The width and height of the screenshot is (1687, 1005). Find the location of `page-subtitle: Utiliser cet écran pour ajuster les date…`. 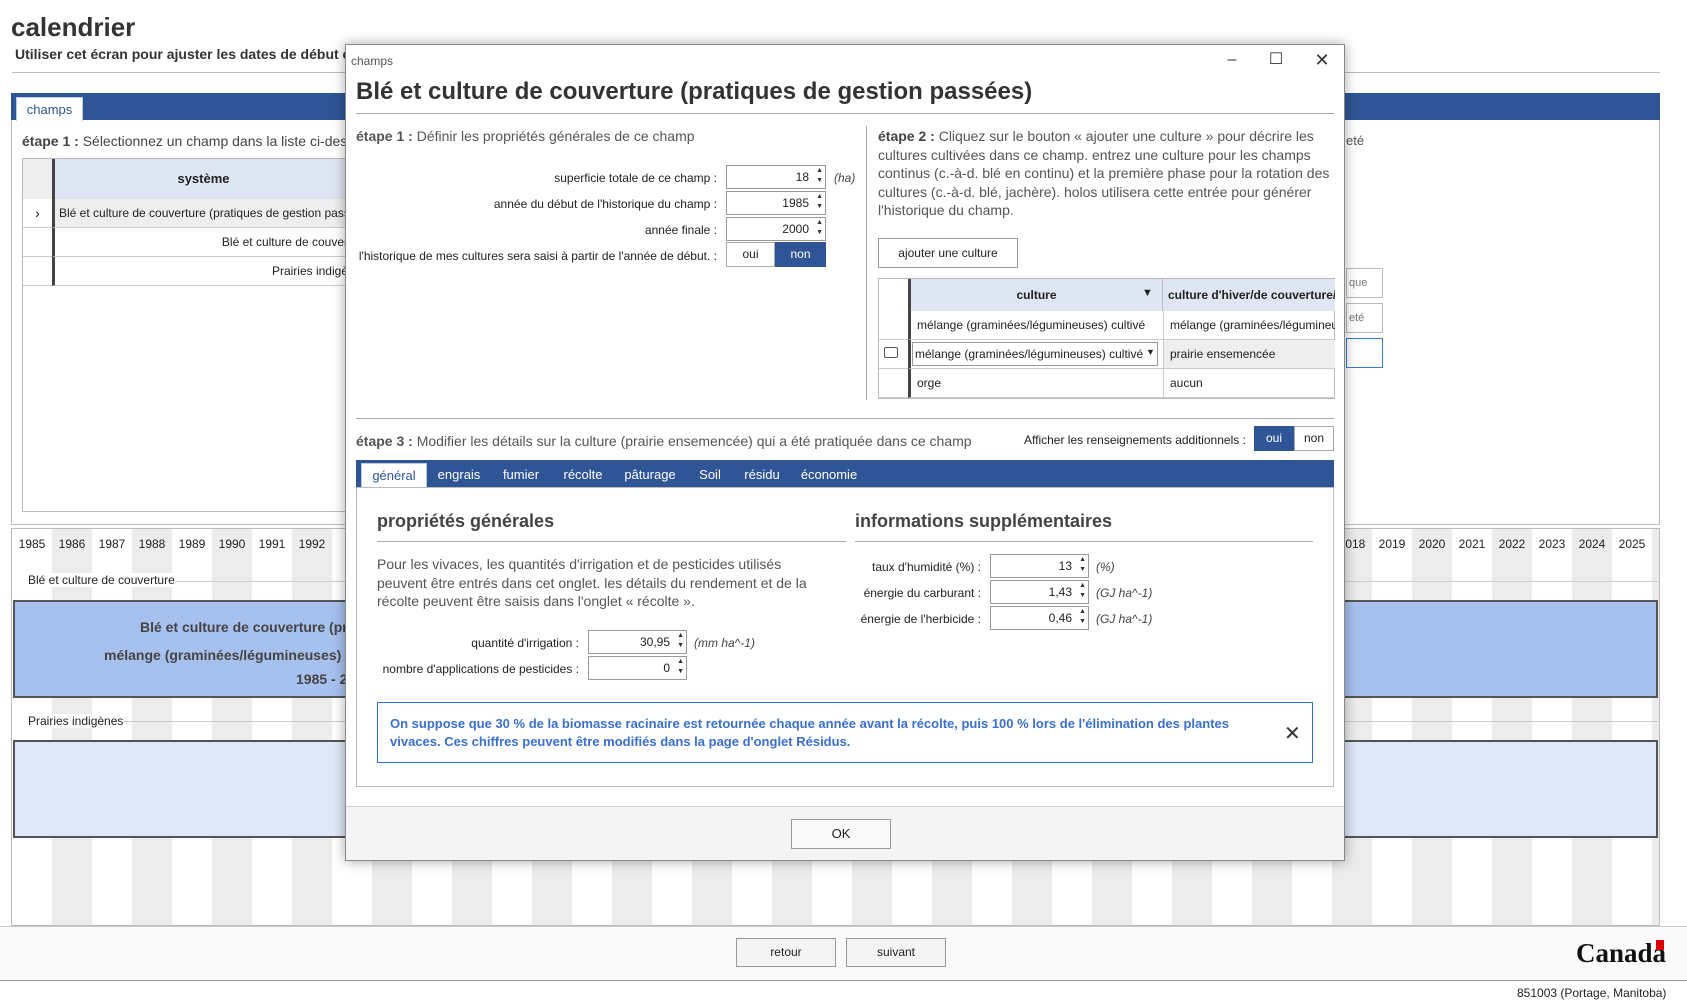

page-subtitle: Utiliser cet écran pour ajuster les date… is located at coordinates (185, 54).